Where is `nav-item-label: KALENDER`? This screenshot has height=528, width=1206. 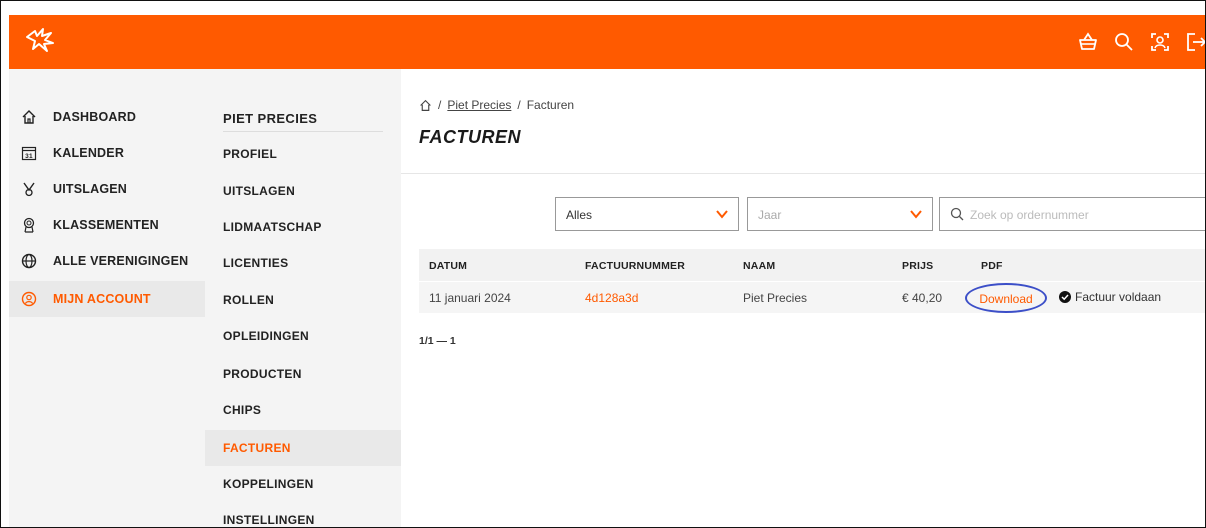
nav-item-label: KALENDER is located at coordinates (89, 153).